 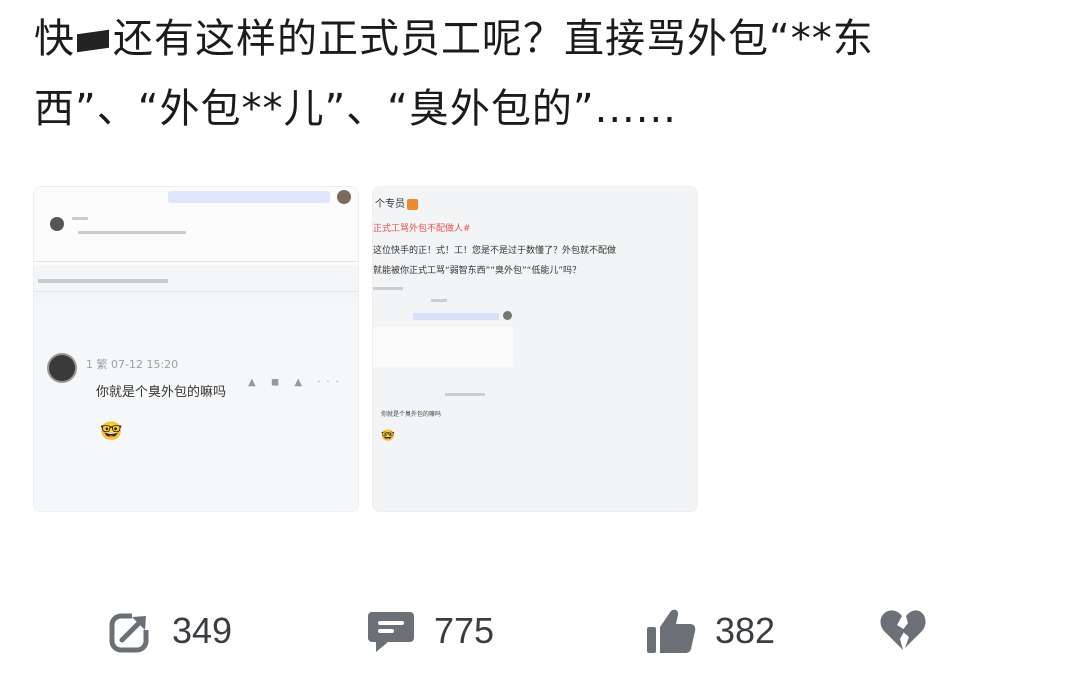 What do you see at coordinates (464, 630) in the screenshot?
I see `comment-count: 775` at bounding box center [464, 630].